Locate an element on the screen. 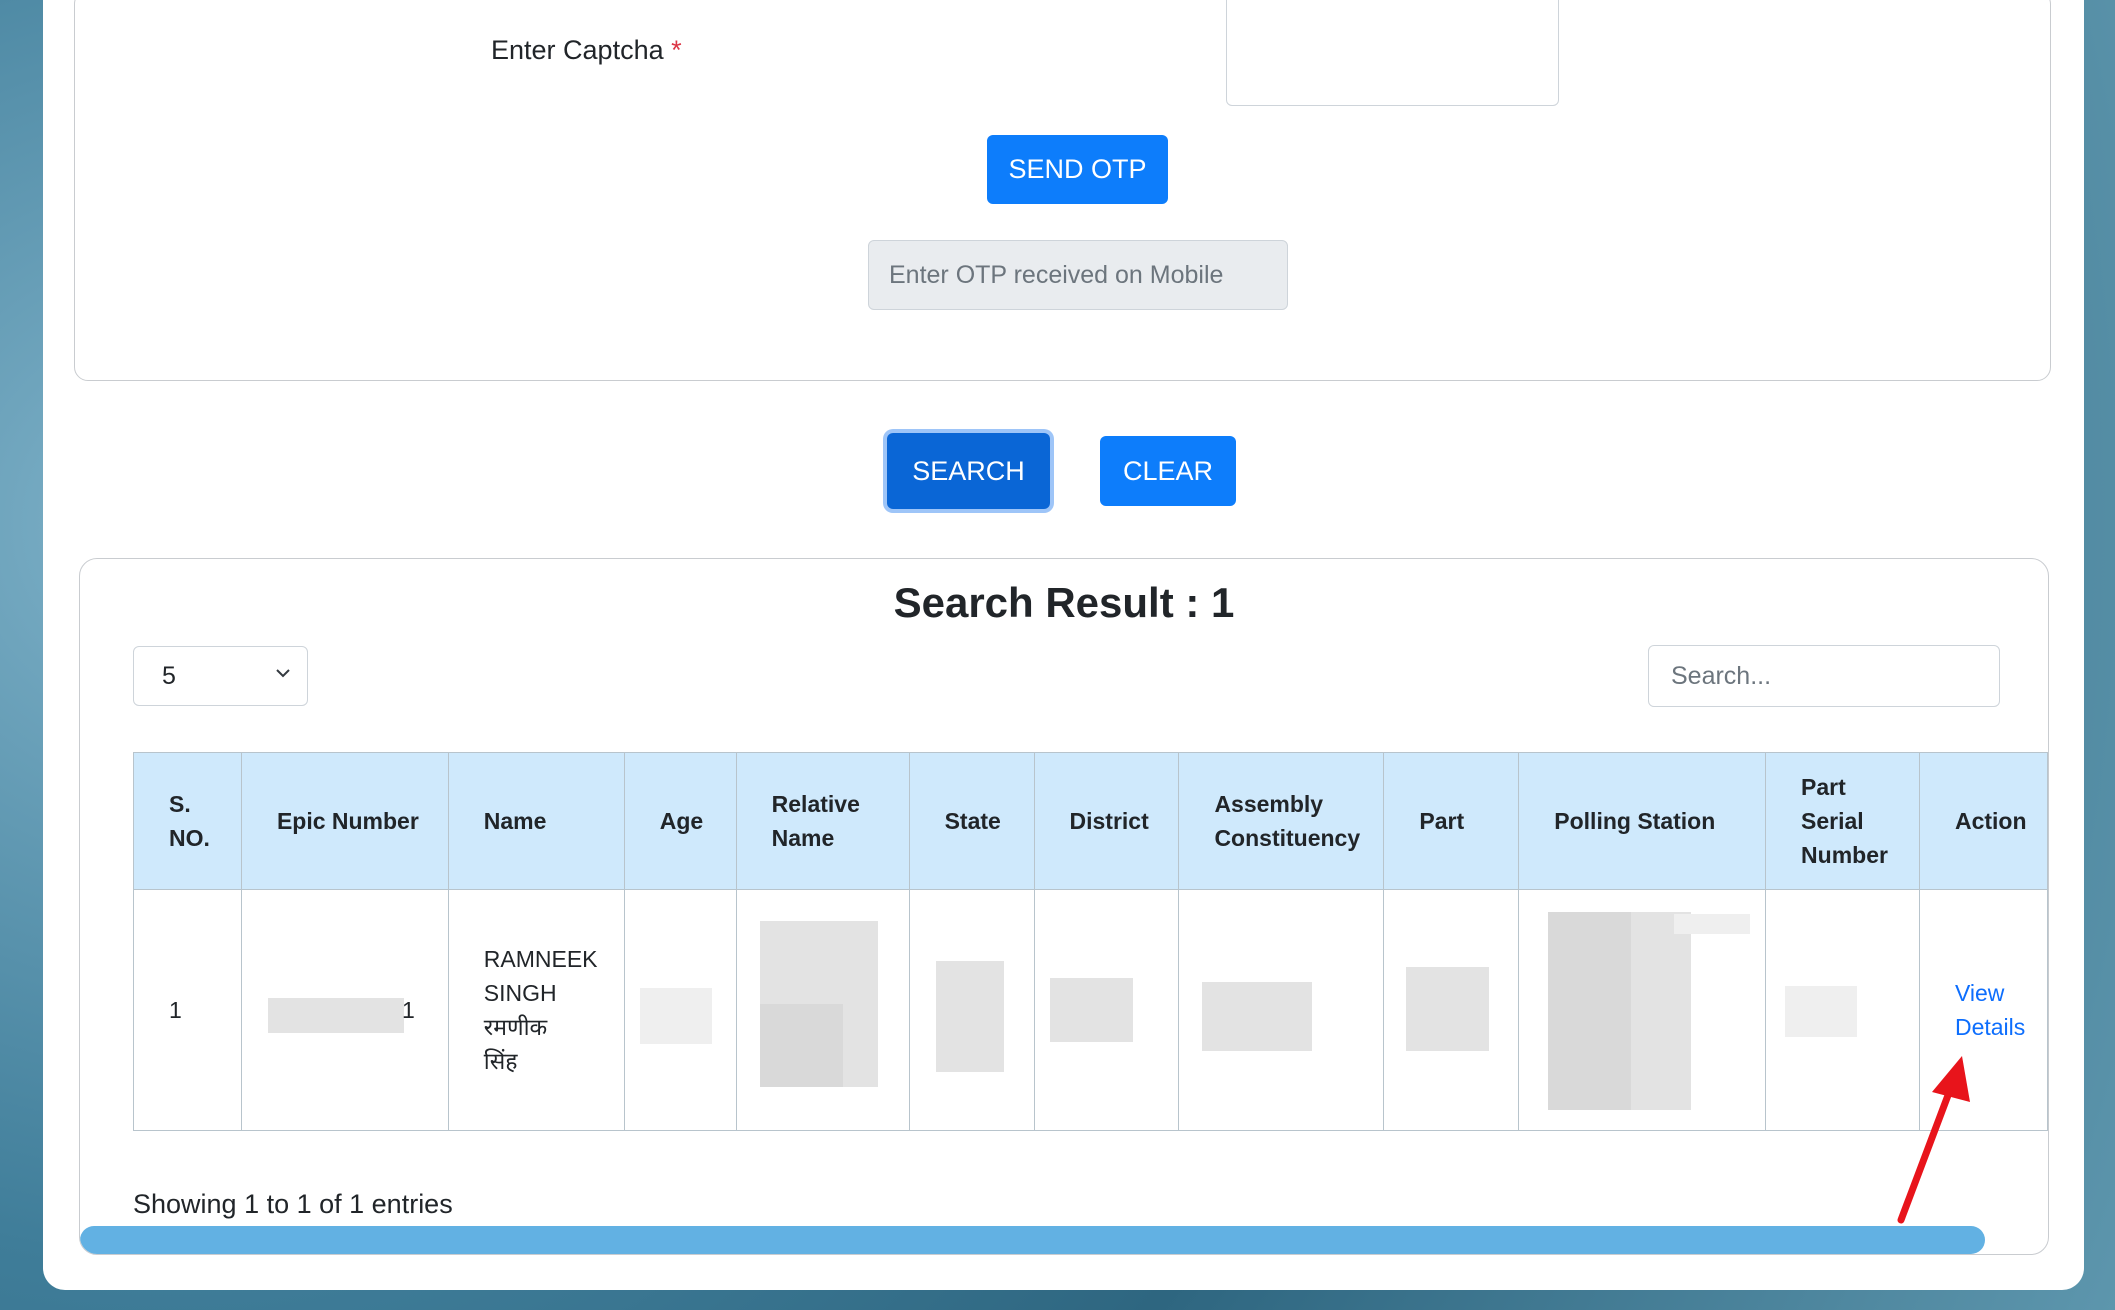 This screenshot has height=1310, width=2115. col-sno: S. NO. is located at coordinates (187, 821).